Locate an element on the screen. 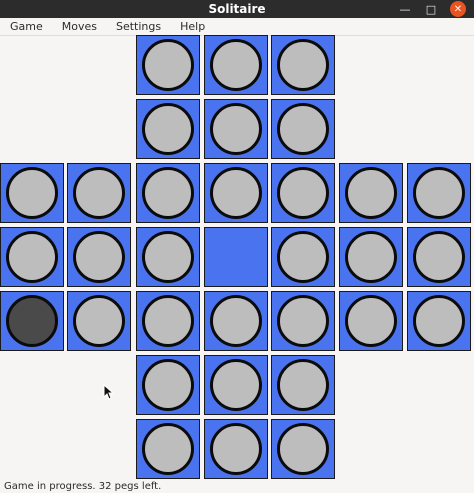 The image size is (474, 493). menu-settings: Settings is located at coordinates (138, 26).